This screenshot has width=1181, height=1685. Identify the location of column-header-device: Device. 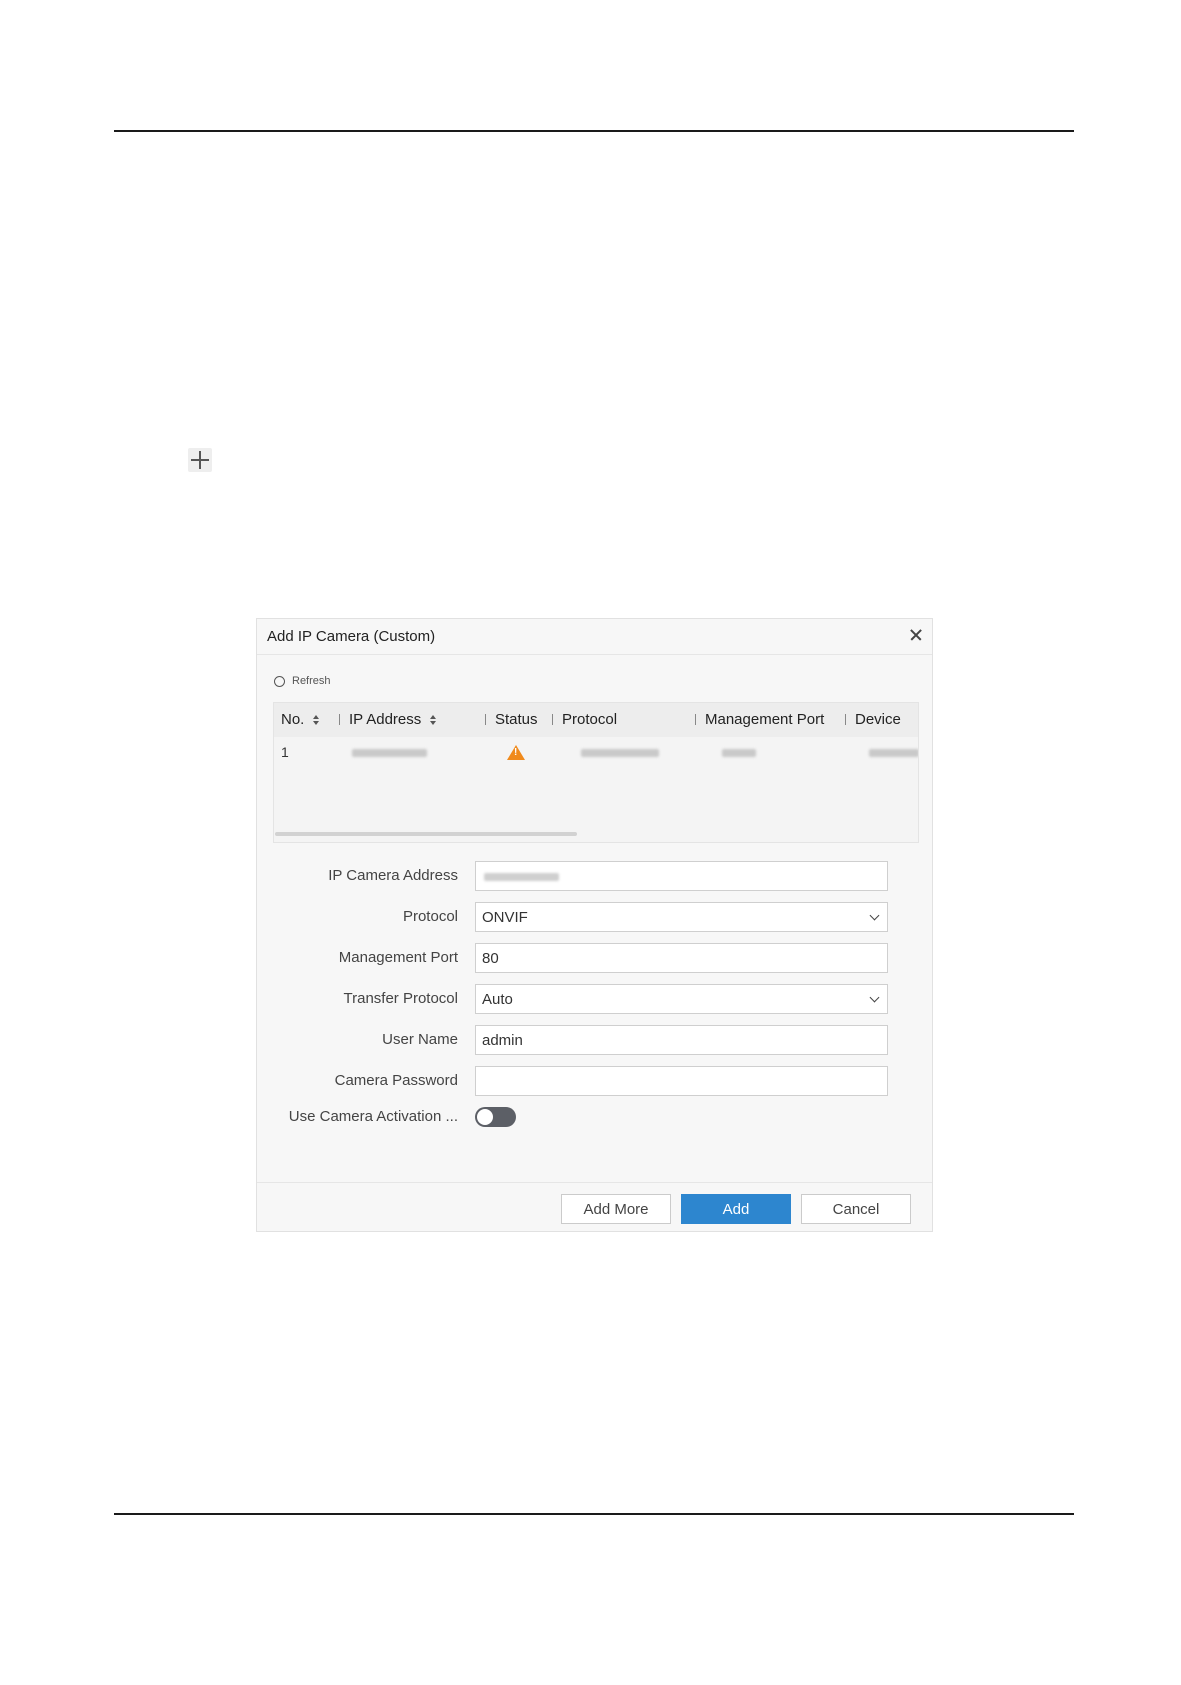
(873, 719).